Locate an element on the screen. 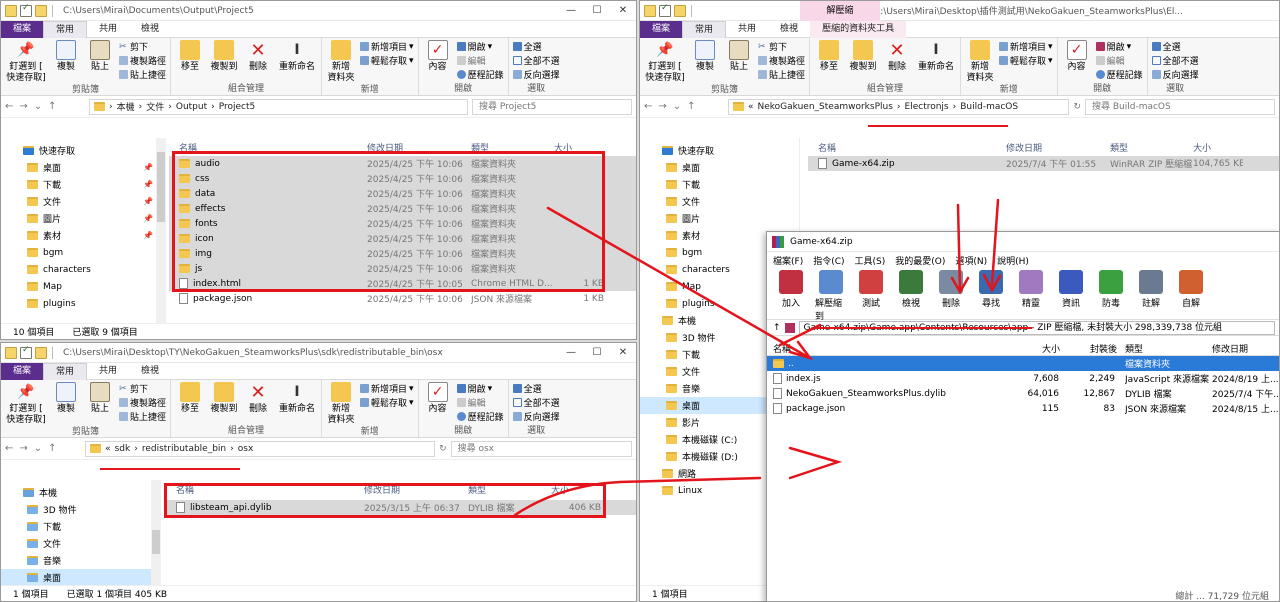 Image resolution: width=1280 pixels, height=602 pixels. file-row: audio 2025/4/25 下午 10:06 檔案資料夾 is located at coordinates (402, 163).